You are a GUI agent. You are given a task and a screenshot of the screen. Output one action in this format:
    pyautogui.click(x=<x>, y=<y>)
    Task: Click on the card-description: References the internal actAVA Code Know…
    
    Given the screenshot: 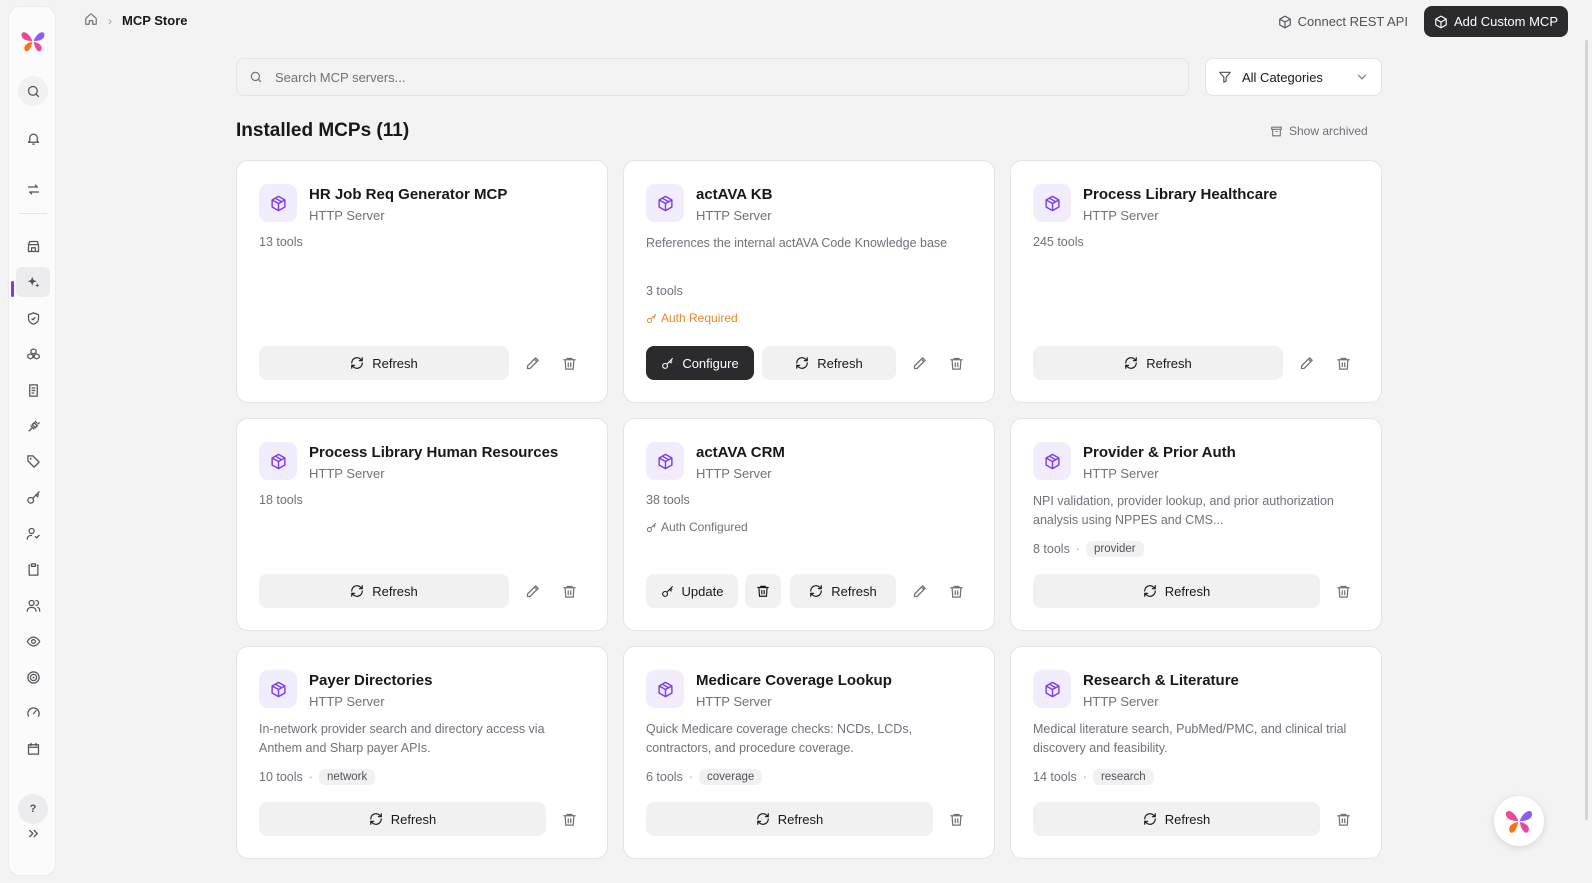 What is the action you would take?
    pyautogui.click(x=797, y=243)
    